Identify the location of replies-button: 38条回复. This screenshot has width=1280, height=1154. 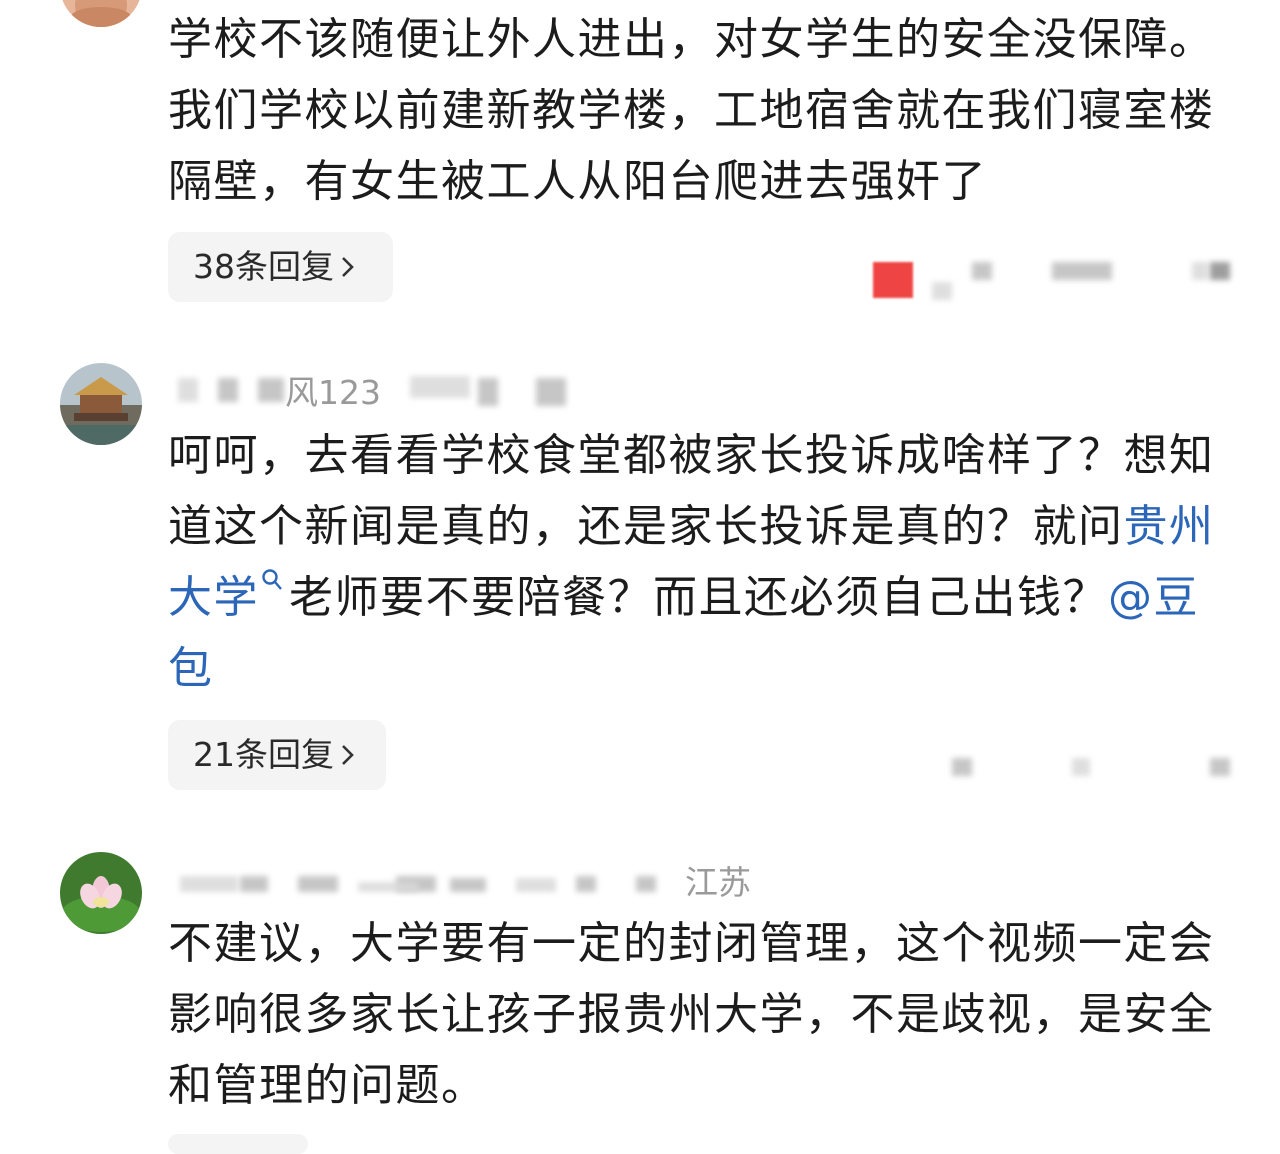
(280, 267).